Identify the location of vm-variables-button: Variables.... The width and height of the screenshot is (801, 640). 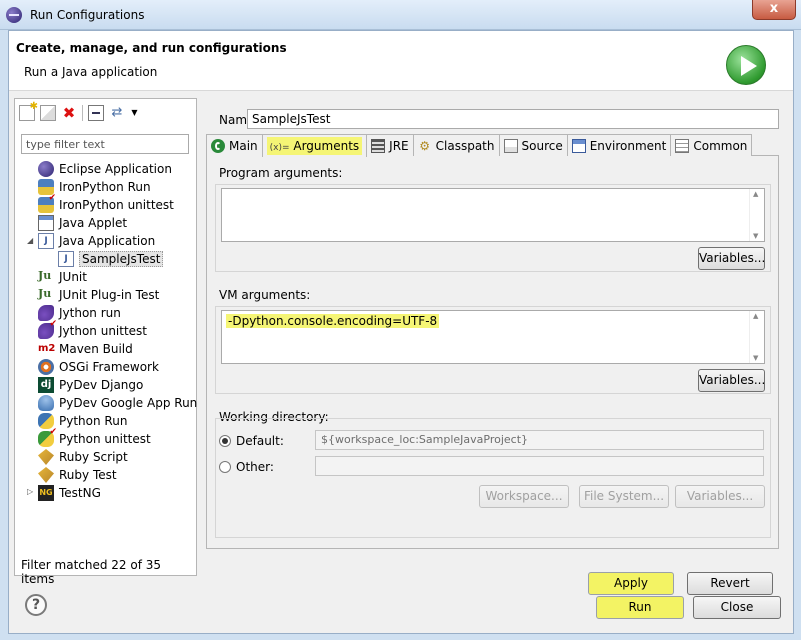
(731, 380).